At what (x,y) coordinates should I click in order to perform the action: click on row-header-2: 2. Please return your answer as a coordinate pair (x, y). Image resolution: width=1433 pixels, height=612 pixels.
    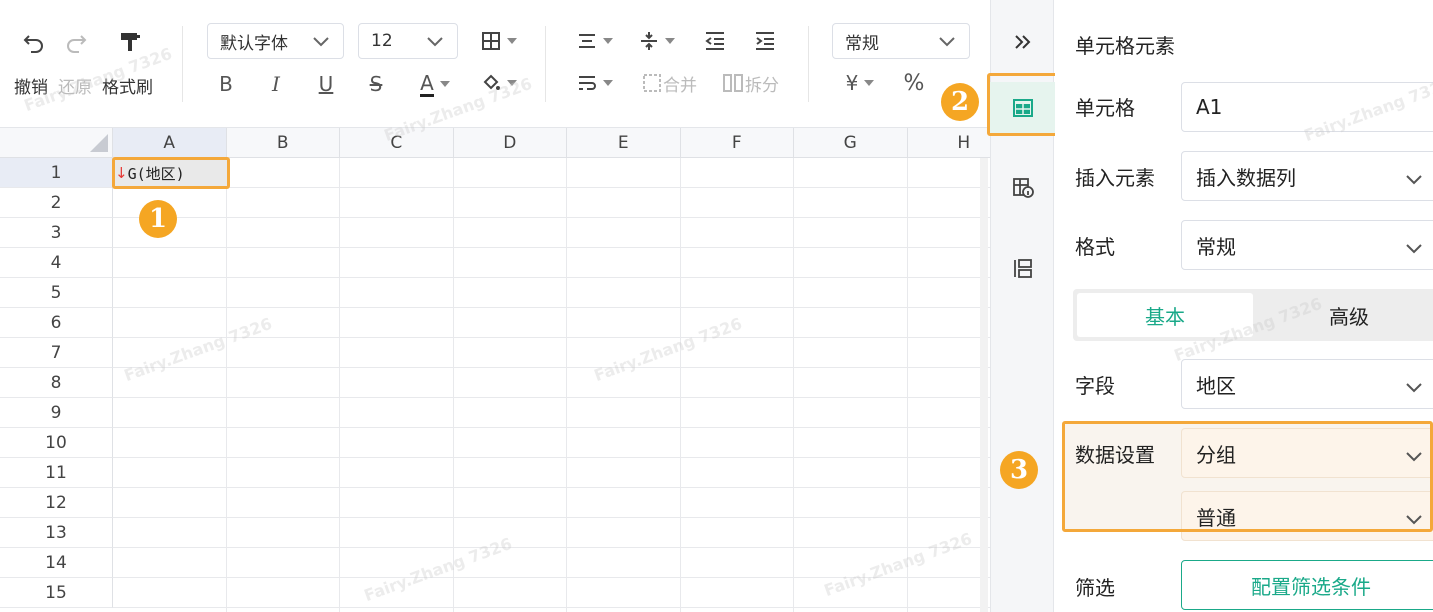
    Looking at the image, I should click on (56, 203).